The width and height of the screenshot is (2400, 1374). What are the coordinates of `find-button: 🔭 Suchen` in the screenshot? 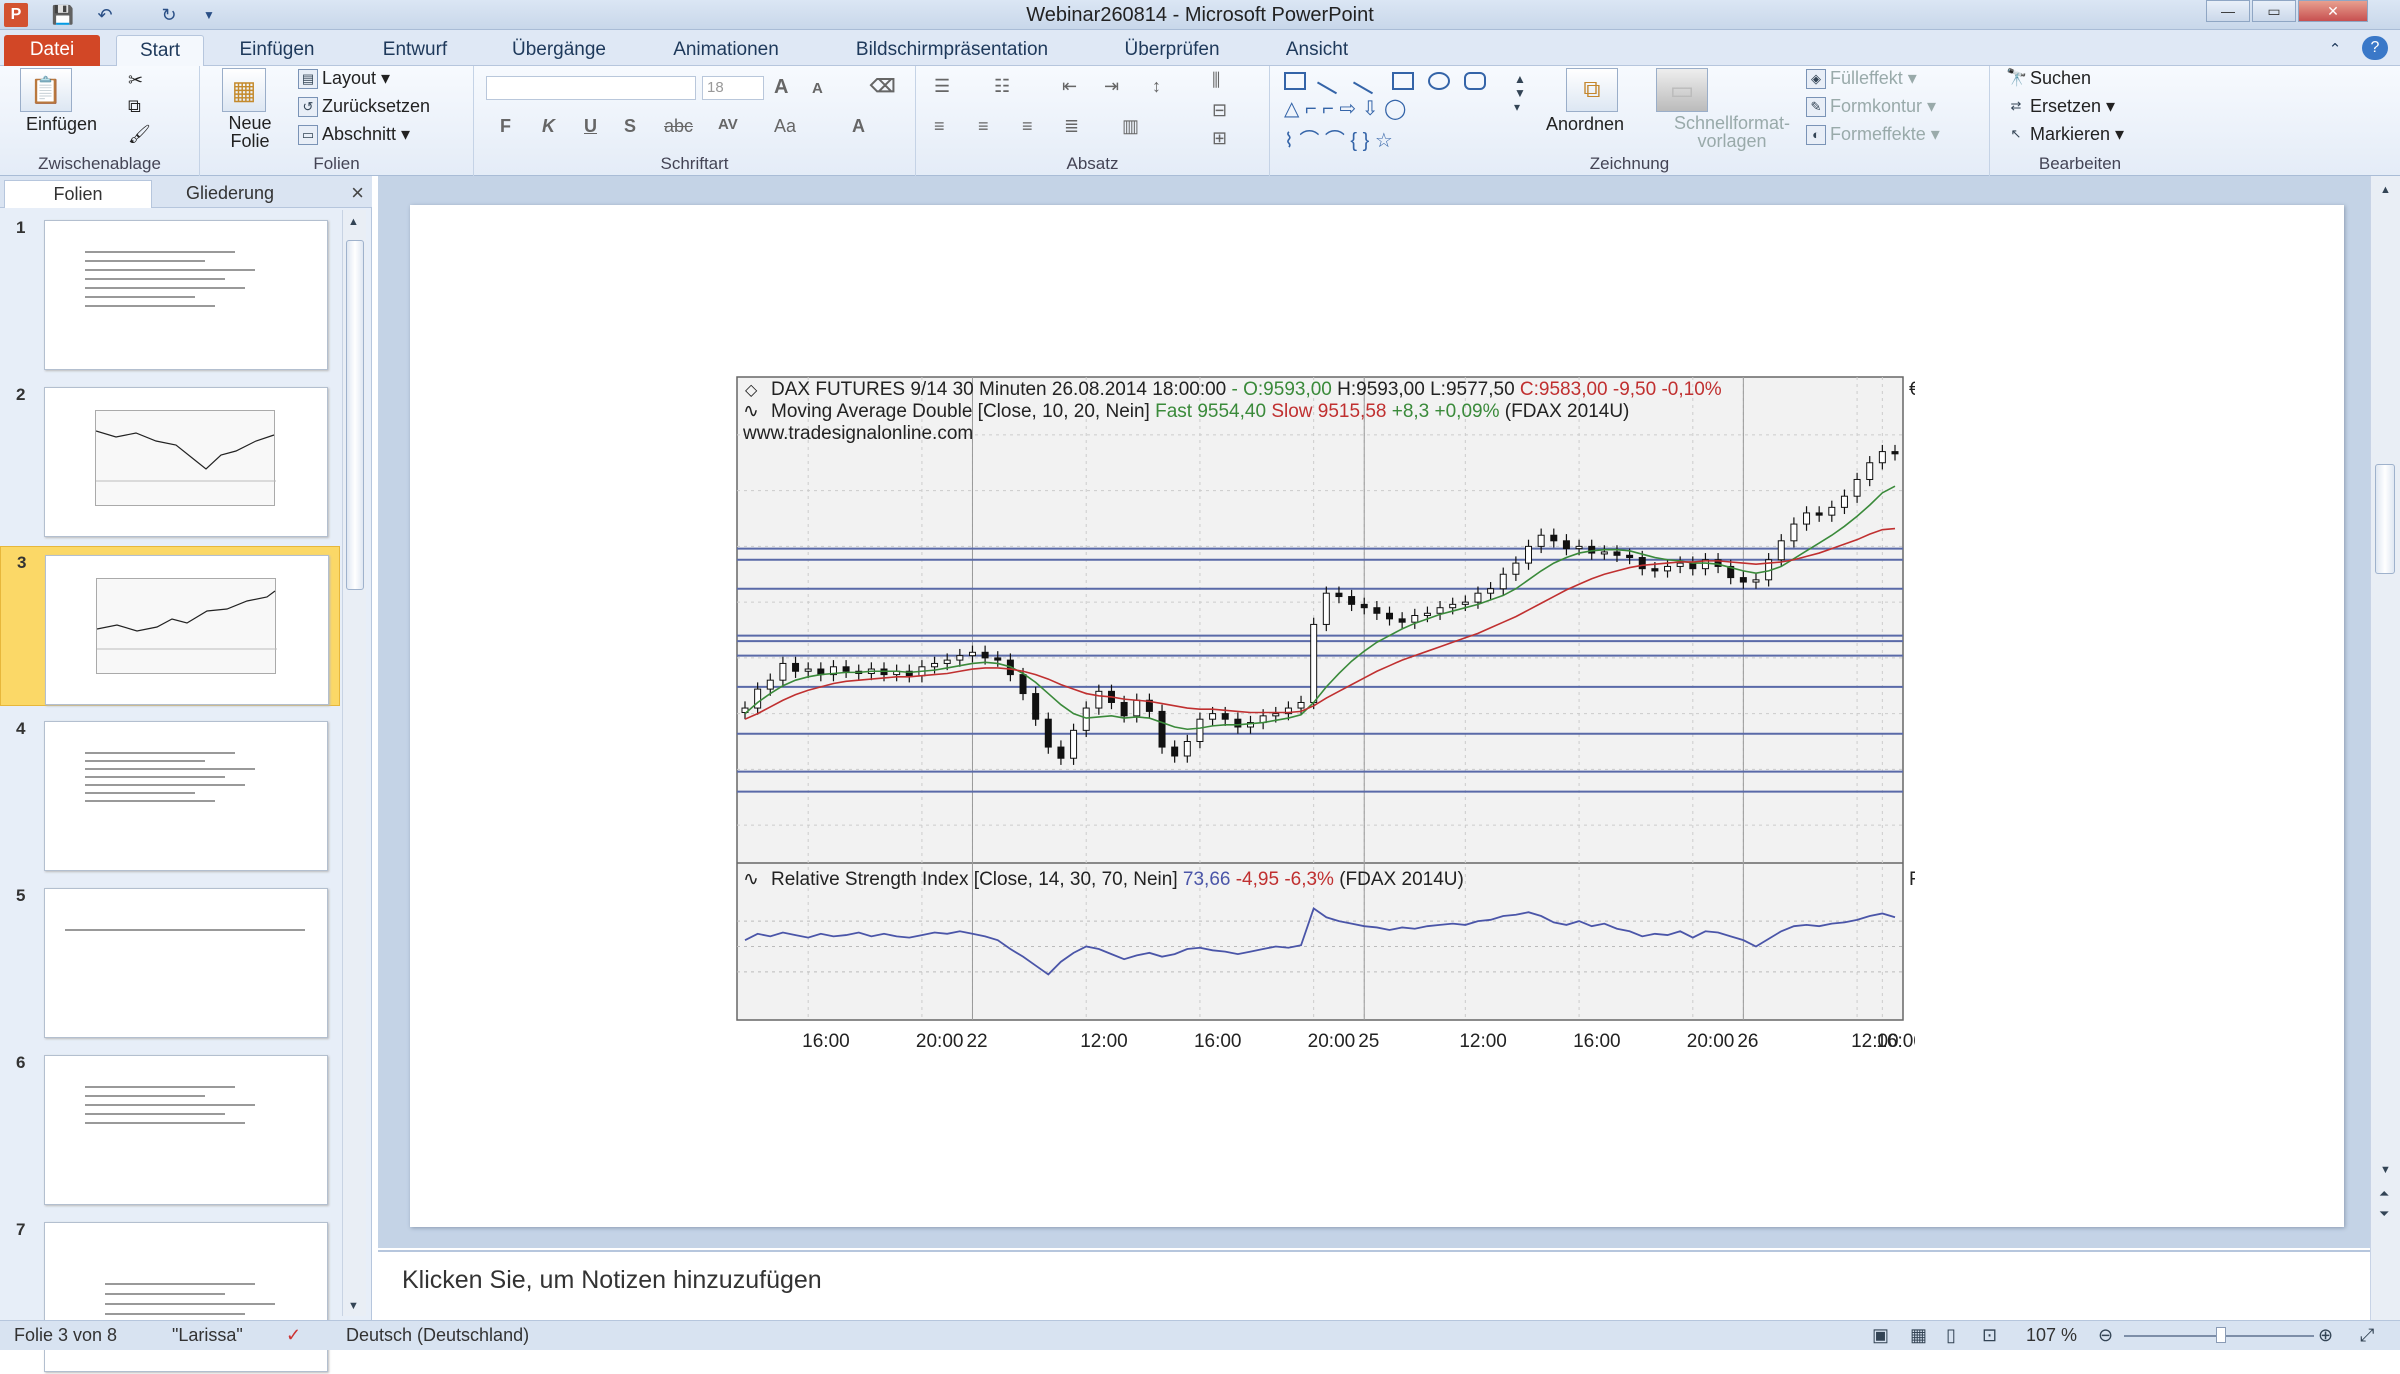 It's located at (2048, 78).